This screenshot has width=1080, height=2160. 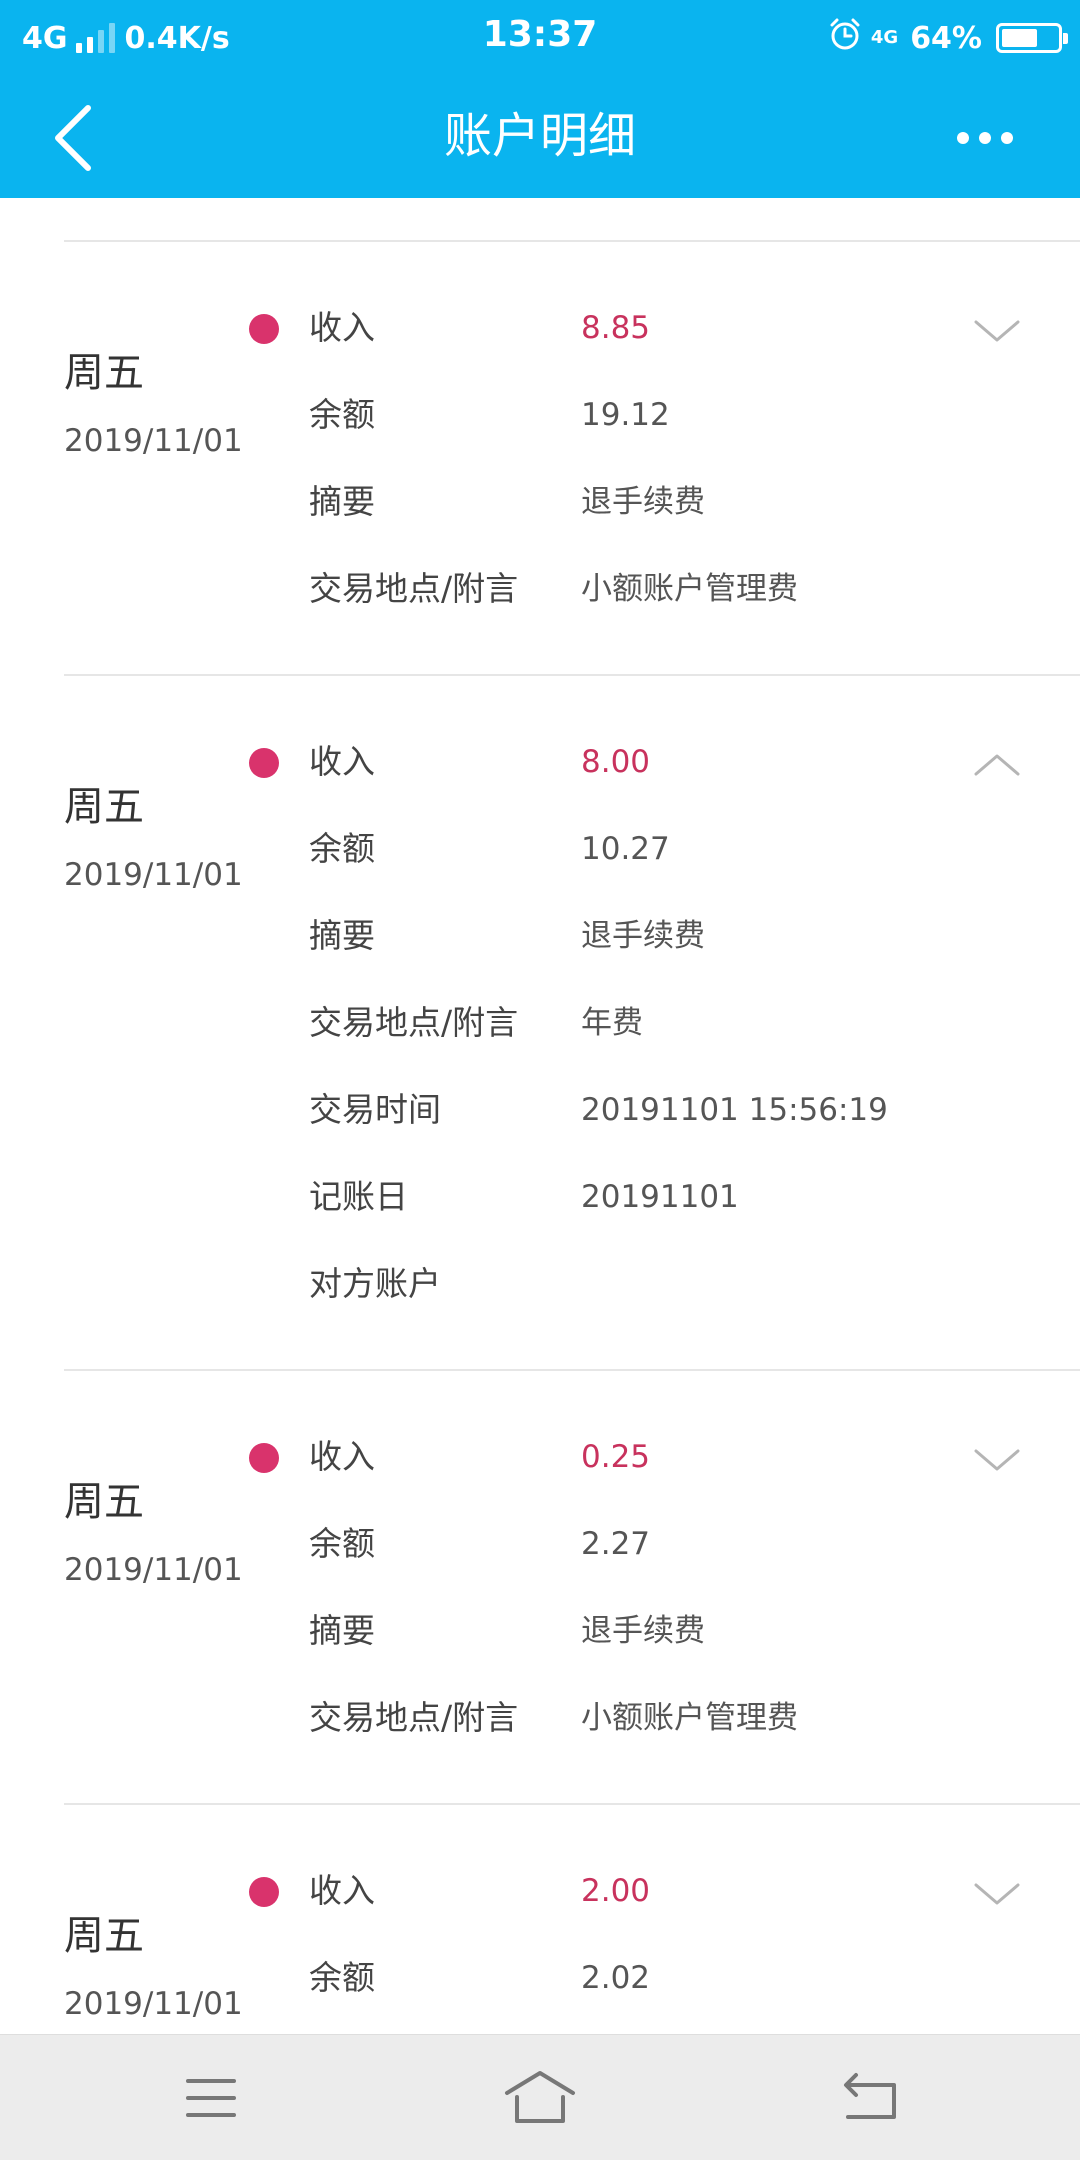 What do you see at coordinates (540, 329) in the screenshot?
I see `record-field-row: 收入 8.85` at bounding box center [540, 329].